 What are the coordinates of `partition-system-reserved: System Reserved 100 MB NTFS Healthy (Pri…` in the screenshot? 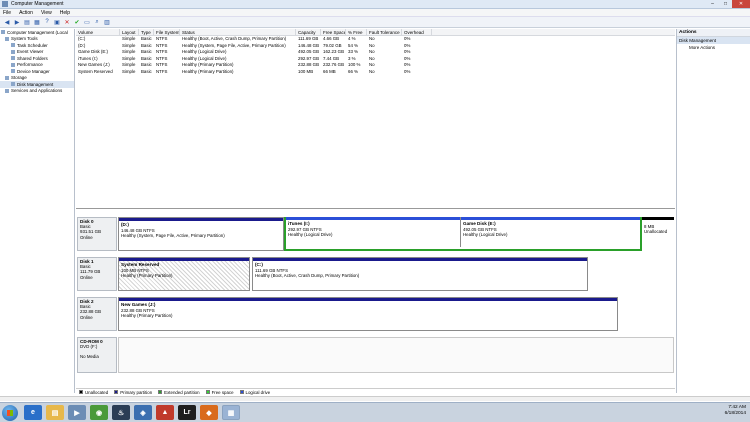 It's located at (184, 274).